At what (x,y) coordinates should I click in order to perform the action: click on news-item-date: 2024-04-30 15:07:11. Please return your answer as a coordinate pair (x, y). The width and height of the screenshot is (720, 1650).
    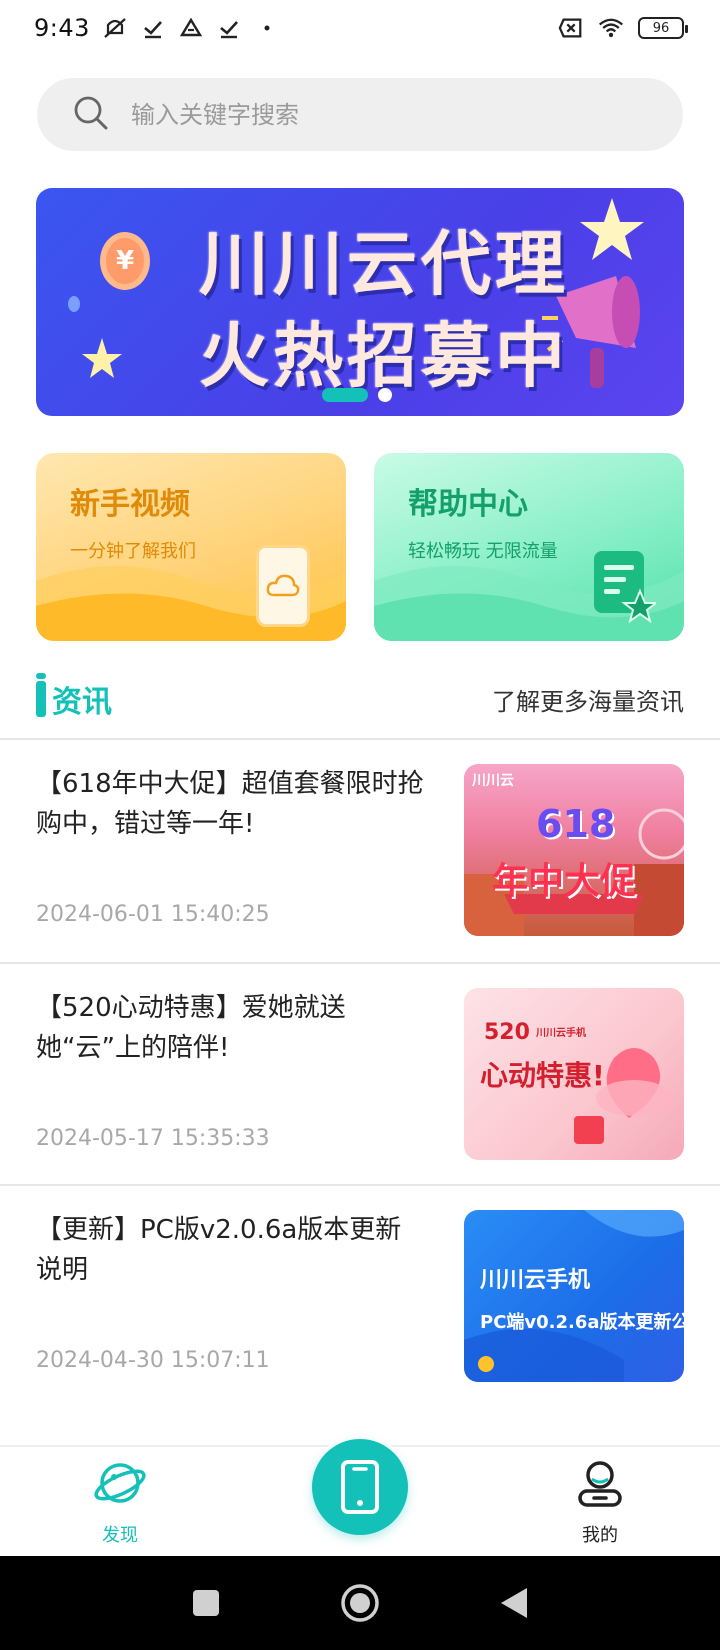
    Looking at the image, I should click on (153, 1360).